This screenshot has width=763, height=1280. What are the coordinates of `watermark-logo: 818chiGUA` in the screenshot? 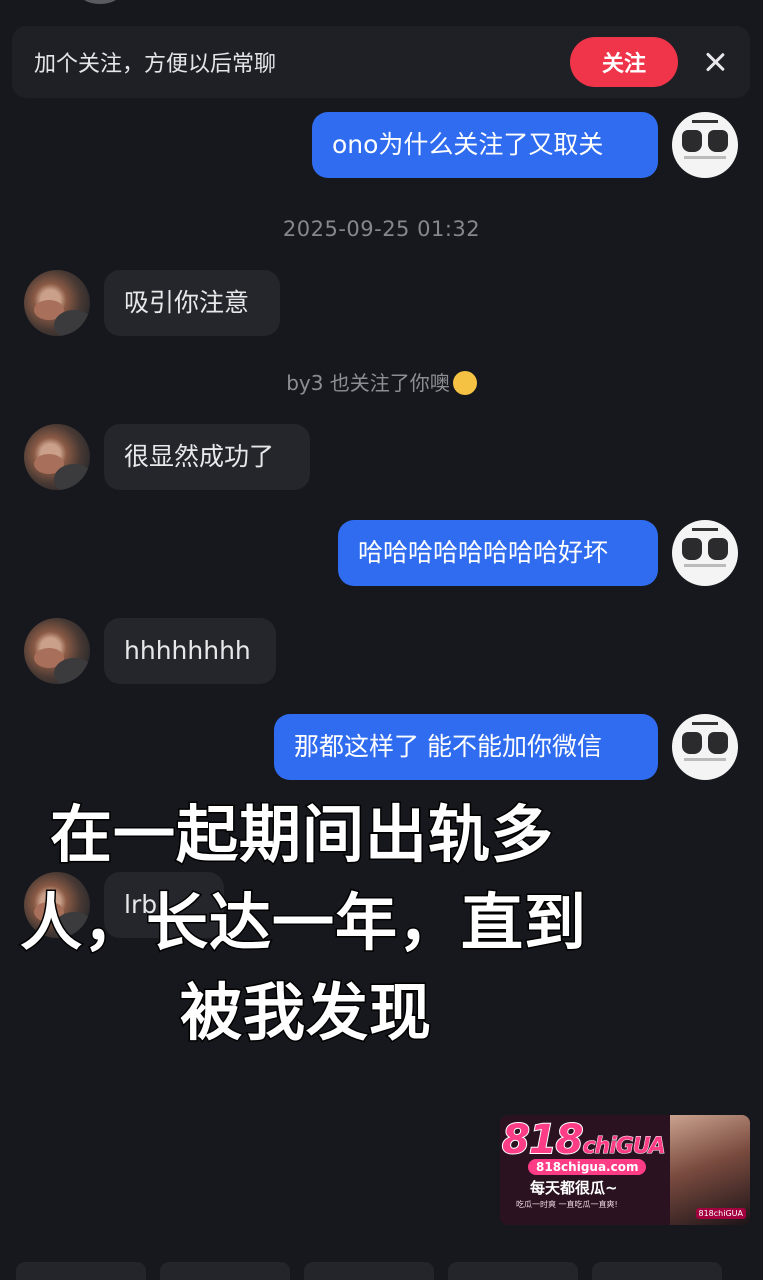 It's located at (583, 1140).